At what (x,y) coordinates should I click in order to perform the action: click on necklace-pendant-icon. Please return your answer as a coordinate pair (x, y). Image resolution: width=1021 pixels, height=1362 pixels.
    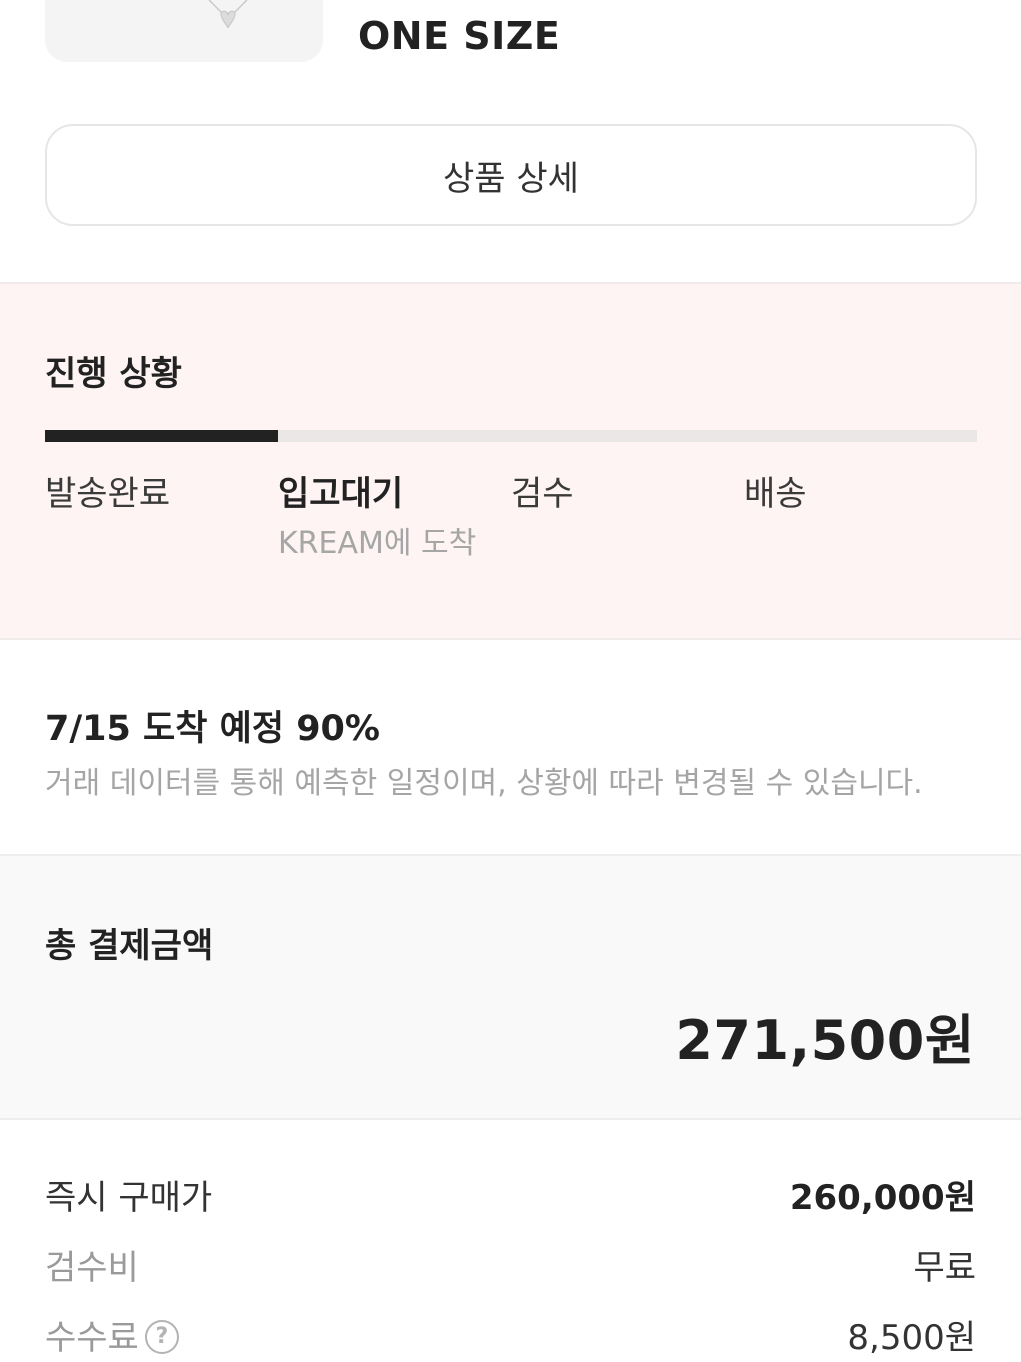
    Looking at the image, I should click on (228, 14).